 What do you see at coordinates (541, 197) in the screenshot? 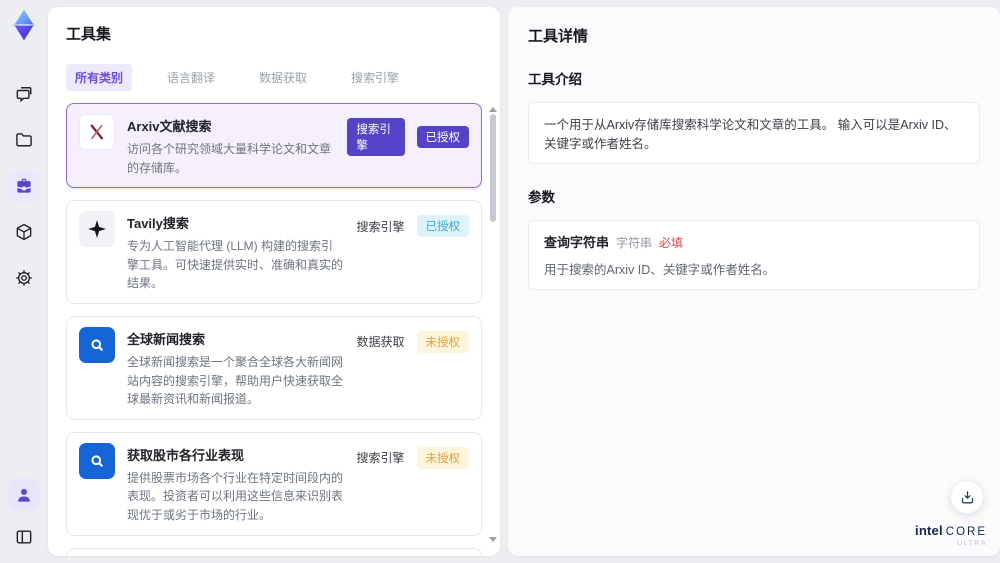
I see `params-heading: 参数` at bounding box center [541, 197].